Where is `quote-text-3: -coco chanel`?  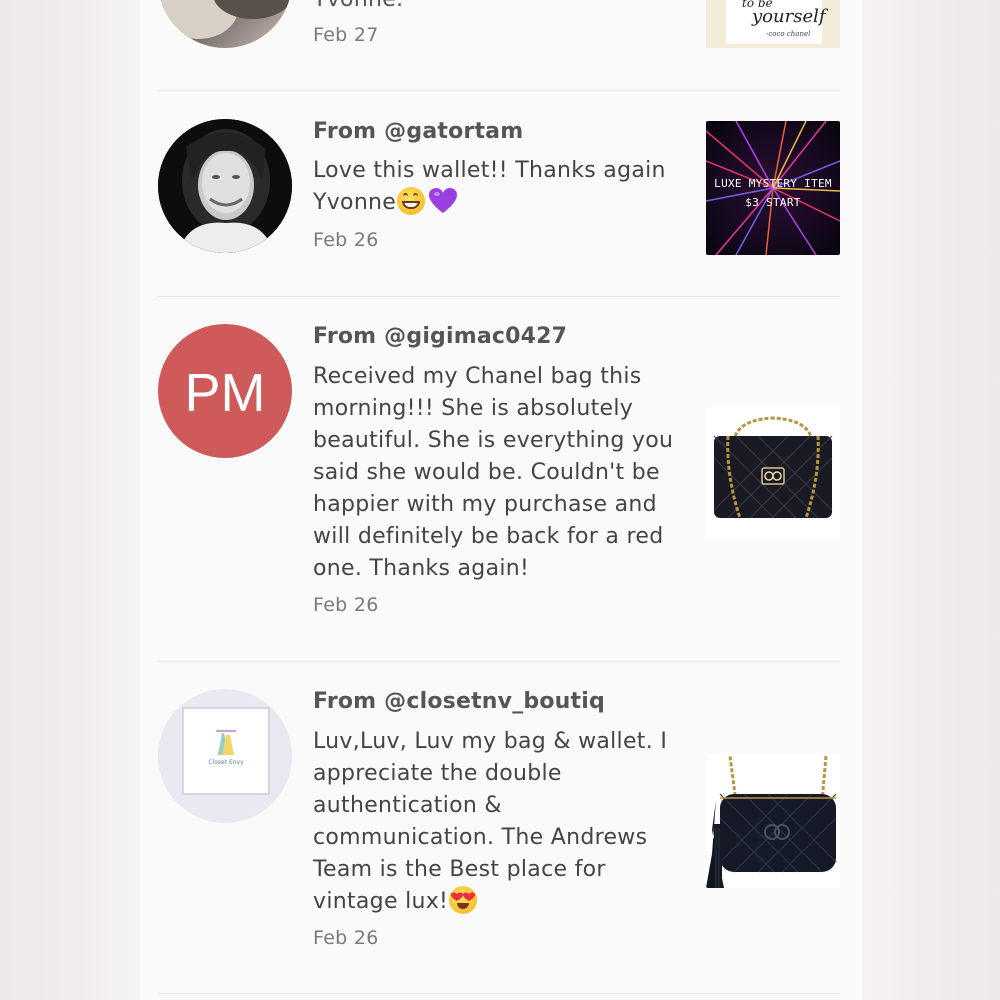 quote-text-3: -coco chanel is located at coordinates (788, 34).